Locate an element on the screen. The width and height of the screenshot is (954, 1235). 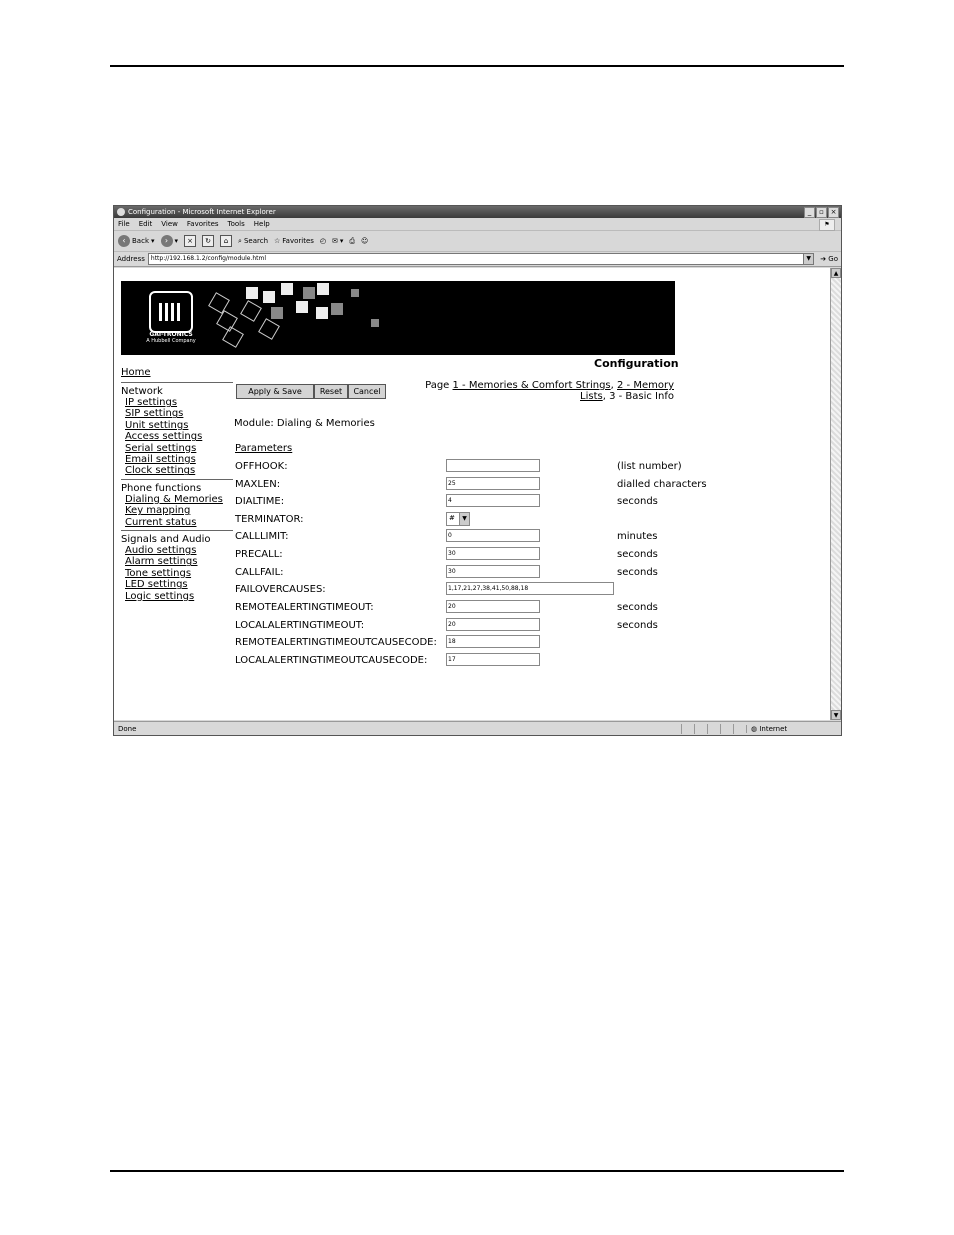
restore-icon: ▫ is located at coordinates (821, 212).